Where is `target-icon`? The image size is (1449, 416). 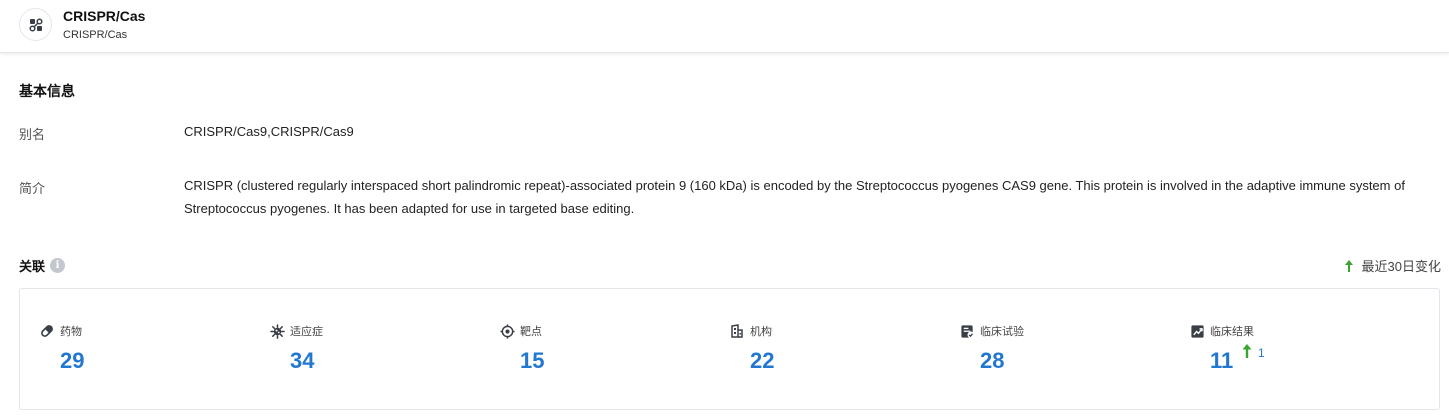 target-icon is located at coordinates (507, 331).